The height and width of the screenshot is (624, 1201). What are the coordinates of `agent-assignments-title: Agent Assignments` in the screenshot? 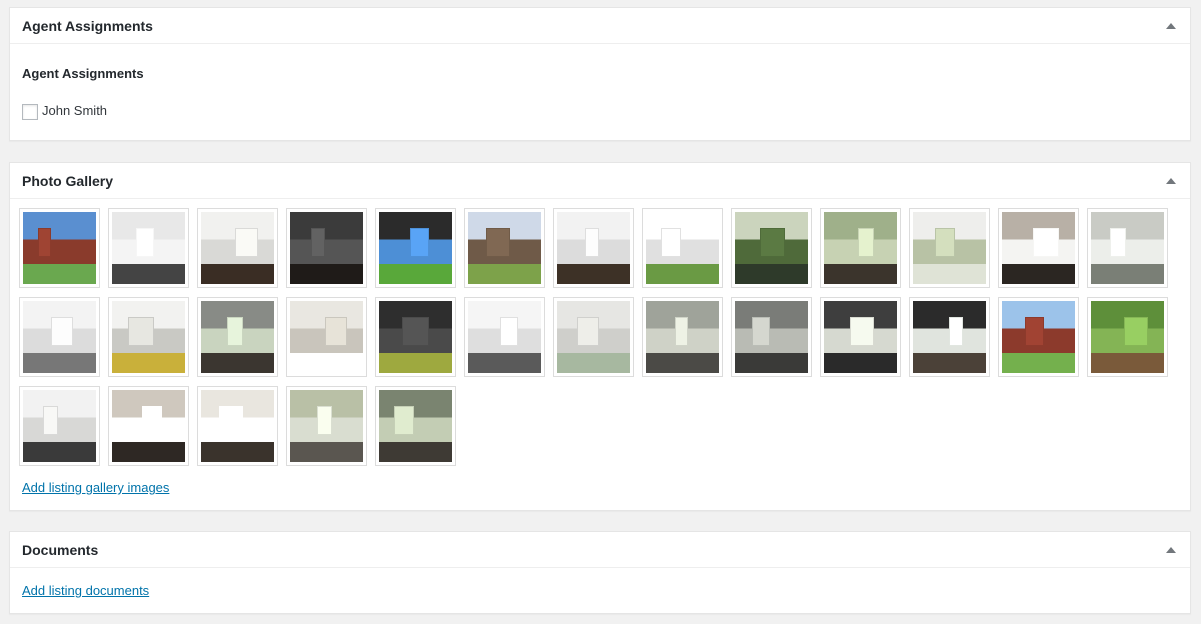 It's located at (87, 25).